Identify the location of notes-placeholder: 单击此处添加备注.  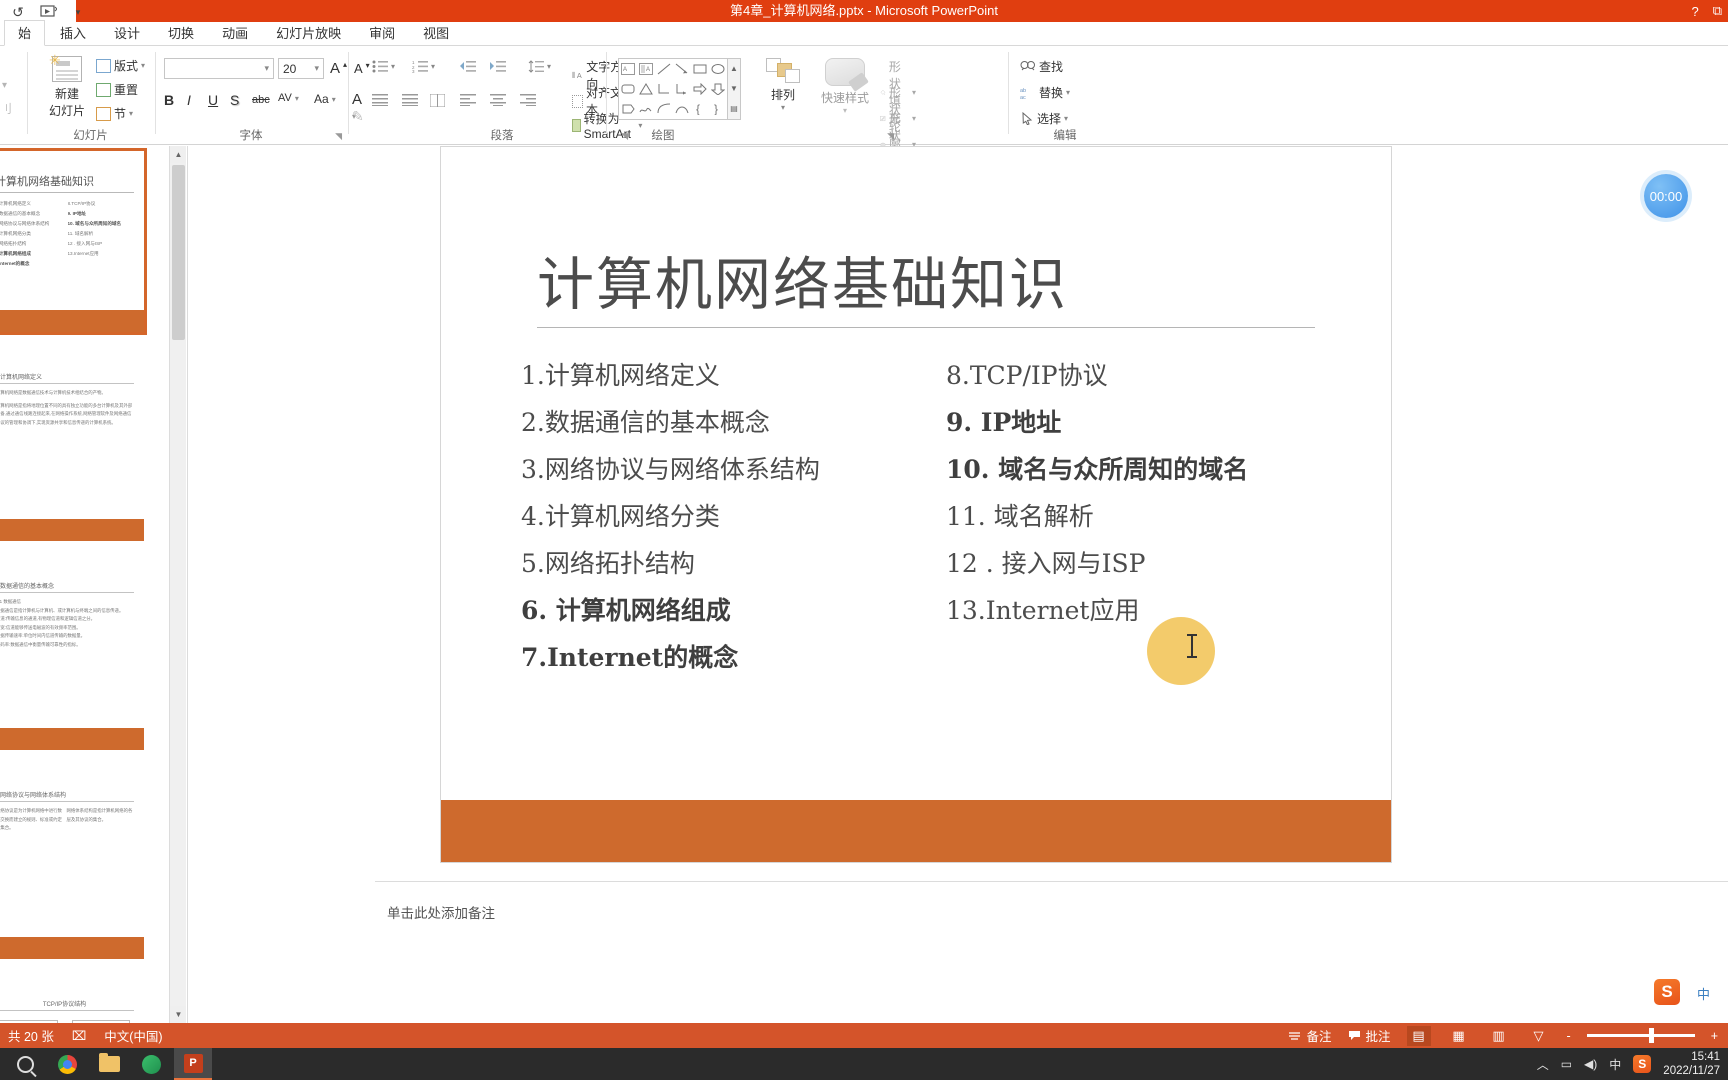
(441, 912).